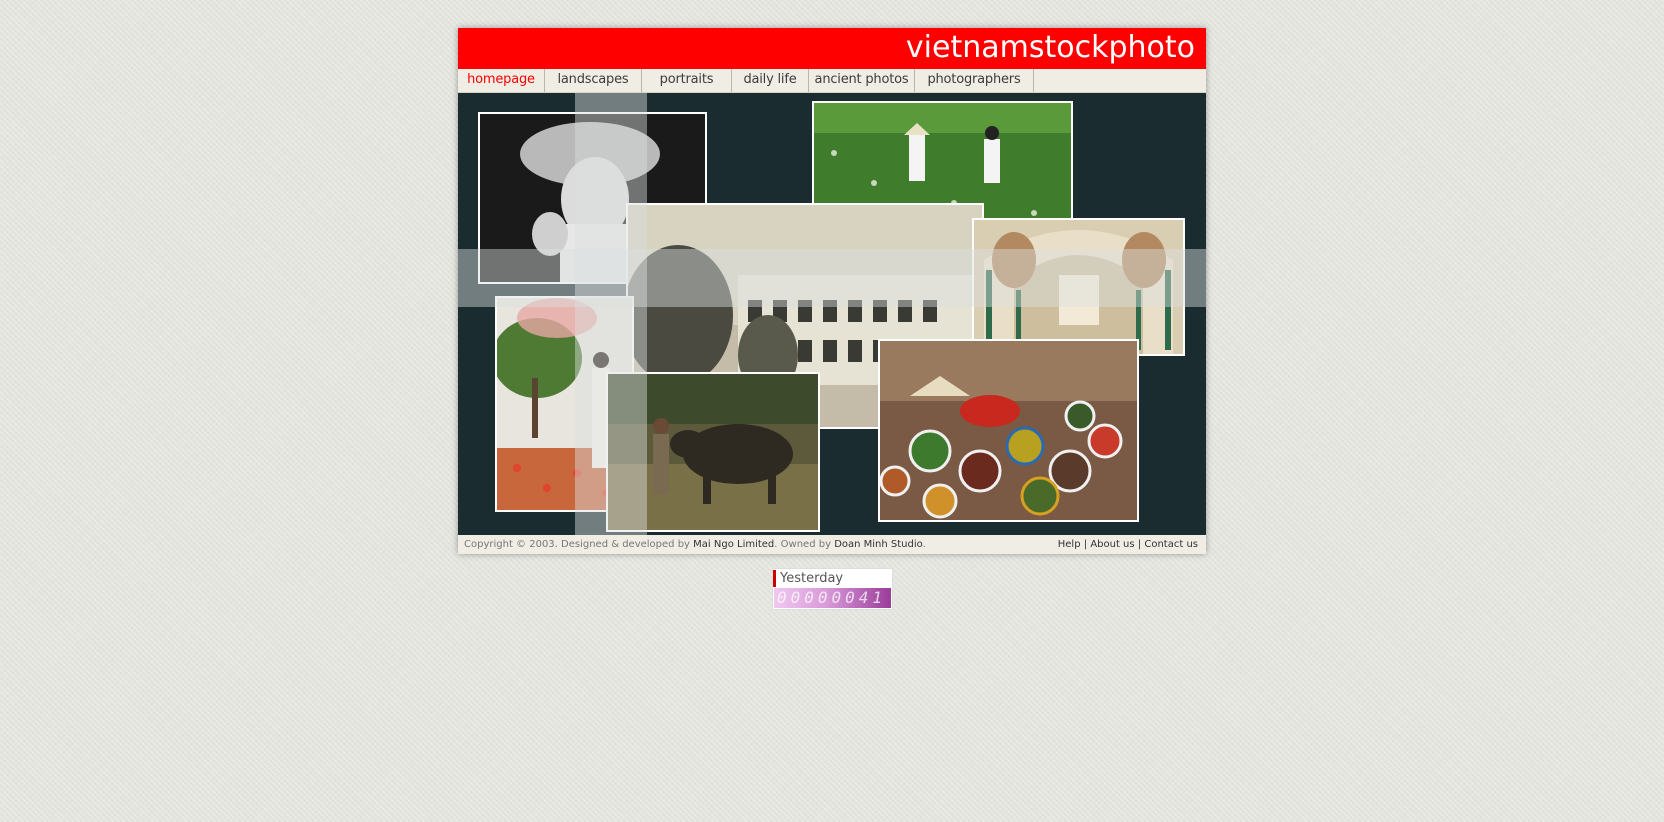 The width and height of the screenshot is (1664, 822). What do you see at coordinates (832, 598) in the screenshot?
I see `counter-digits: 00000041` at bounding box center [832, 598].